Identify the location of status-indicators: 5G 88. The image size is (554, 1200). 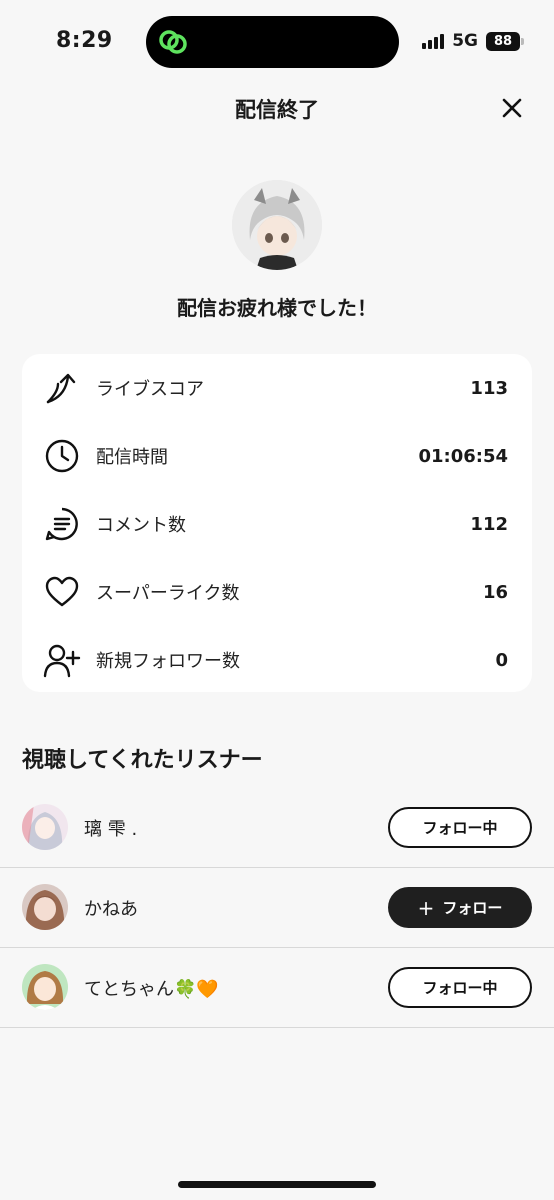
(473, 41).